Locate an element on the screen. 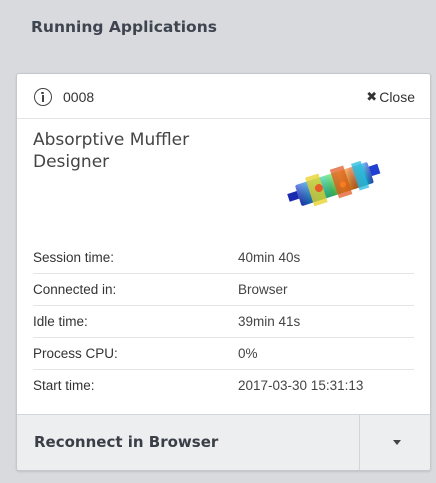  card-footer: Reconnect in Browser is located at coordinates (223, 442).